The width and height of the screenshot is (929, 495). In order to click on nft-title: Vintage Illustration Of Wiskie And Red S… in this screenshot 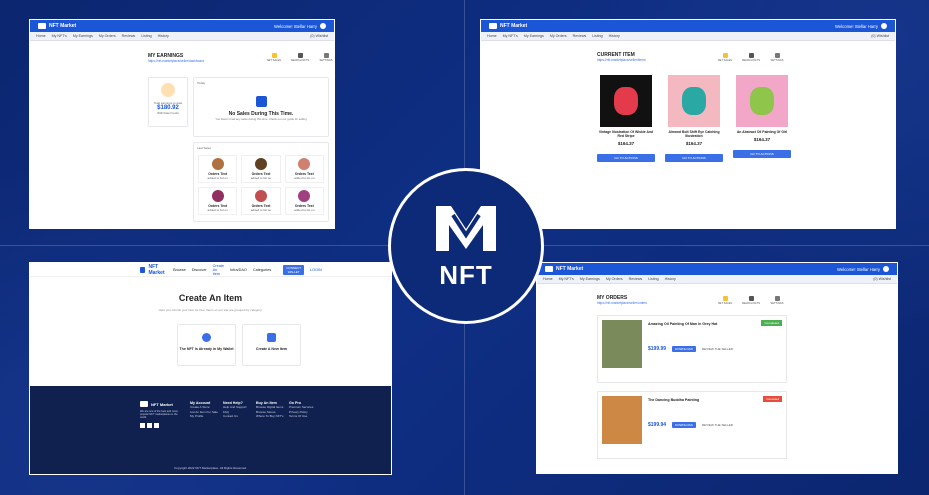, I will do `click(626, 134)`.